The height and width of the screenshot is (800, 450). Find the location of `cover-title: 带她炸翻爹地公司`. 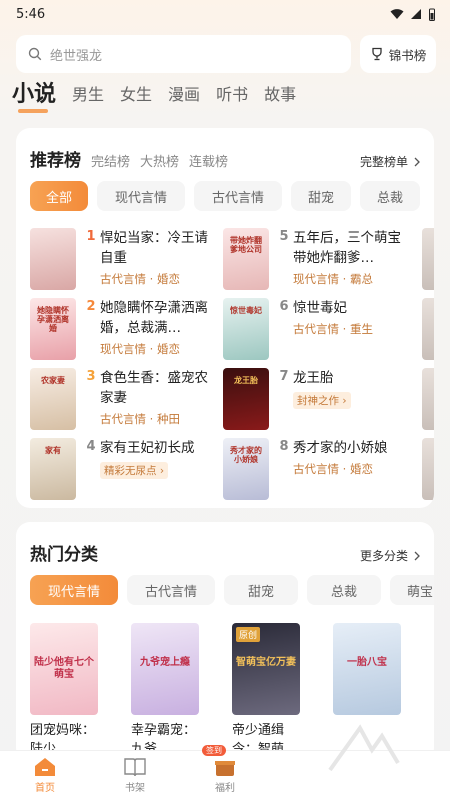

cover-title: 带她炸翻爹地公司 is located at coordinates (246, 245).